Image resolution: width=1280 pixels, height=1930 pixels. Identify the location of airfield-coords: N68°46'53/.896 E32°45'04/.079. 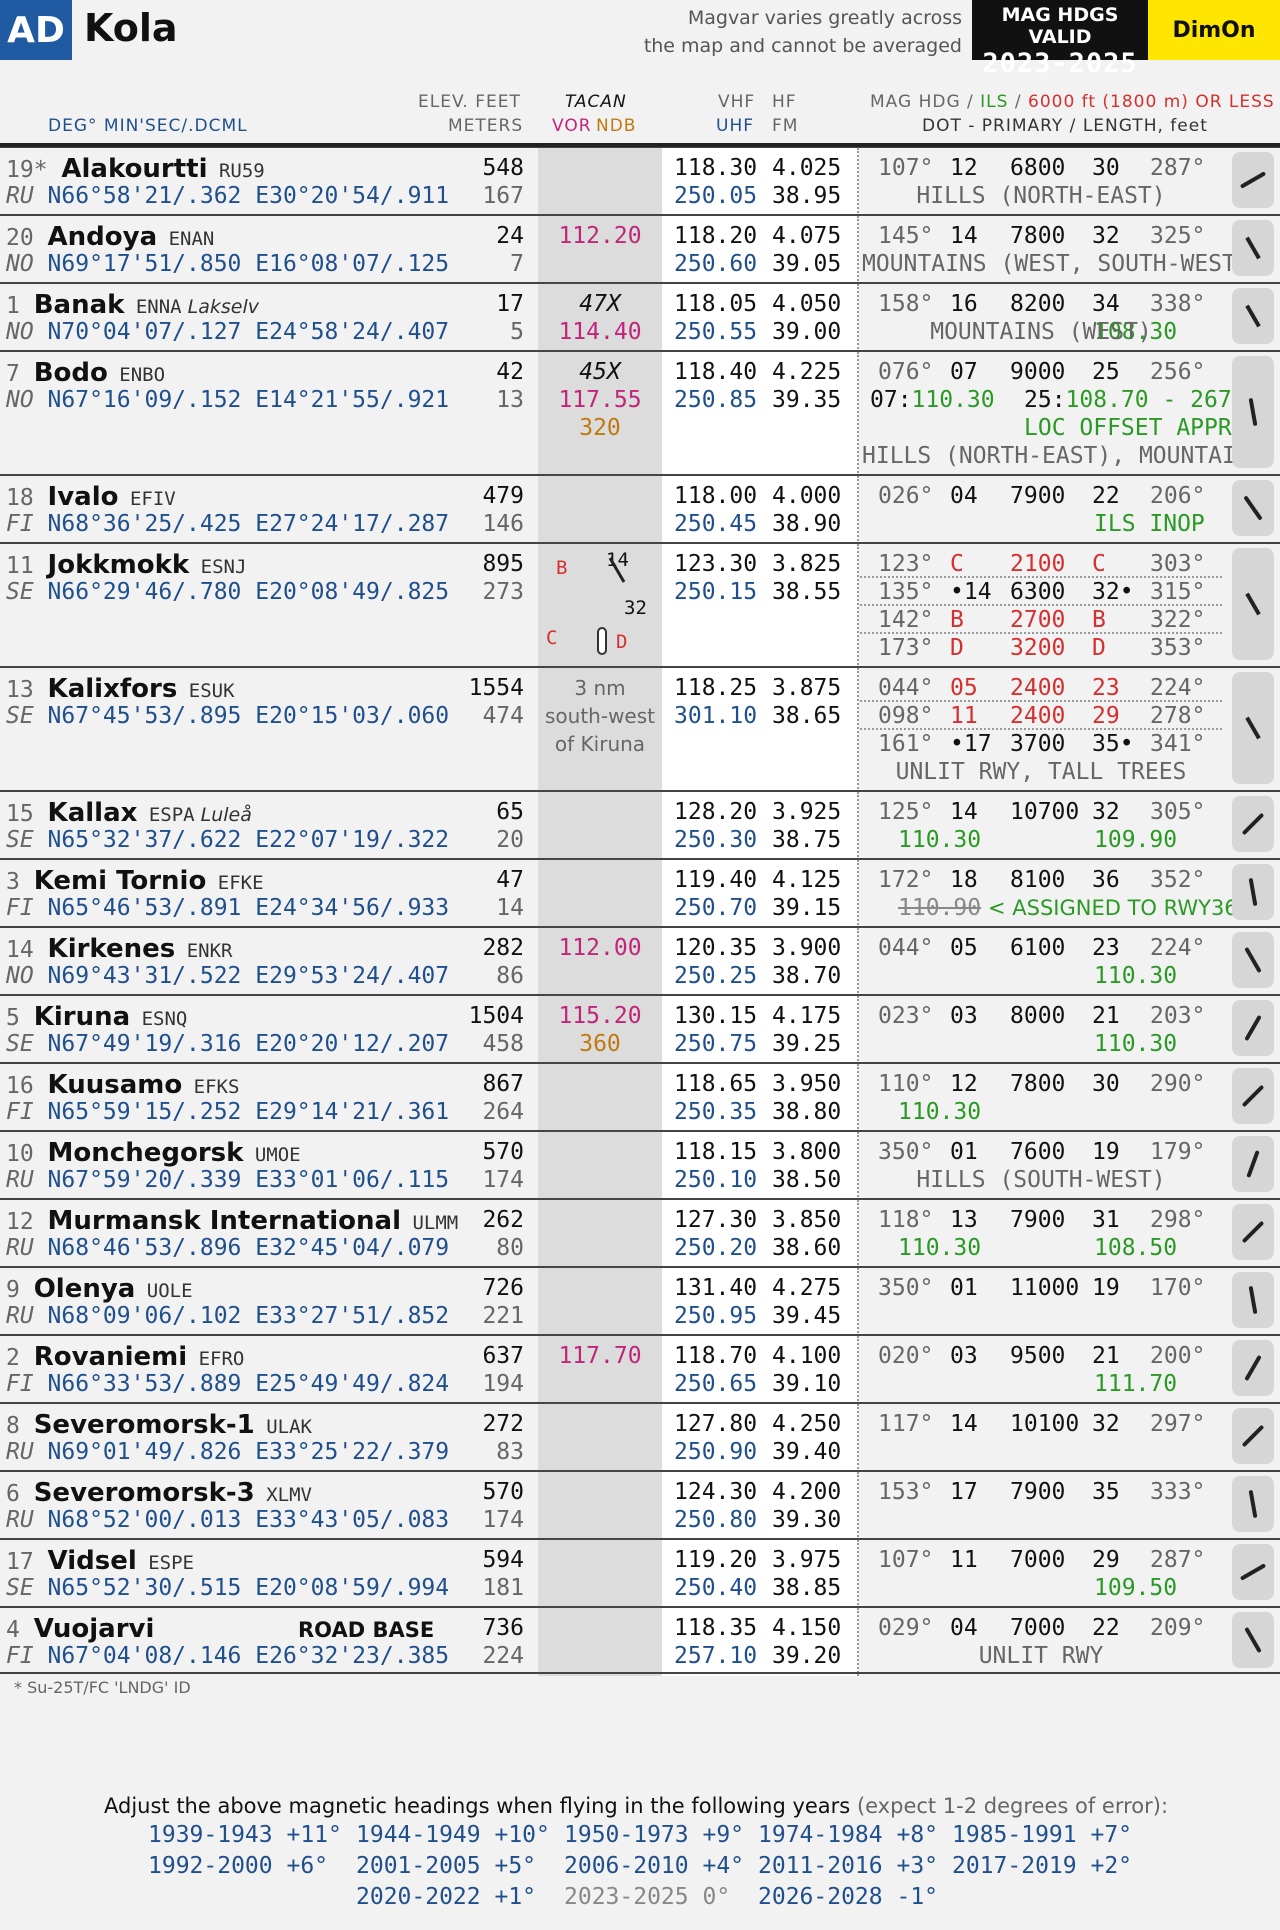
(248, 1248).